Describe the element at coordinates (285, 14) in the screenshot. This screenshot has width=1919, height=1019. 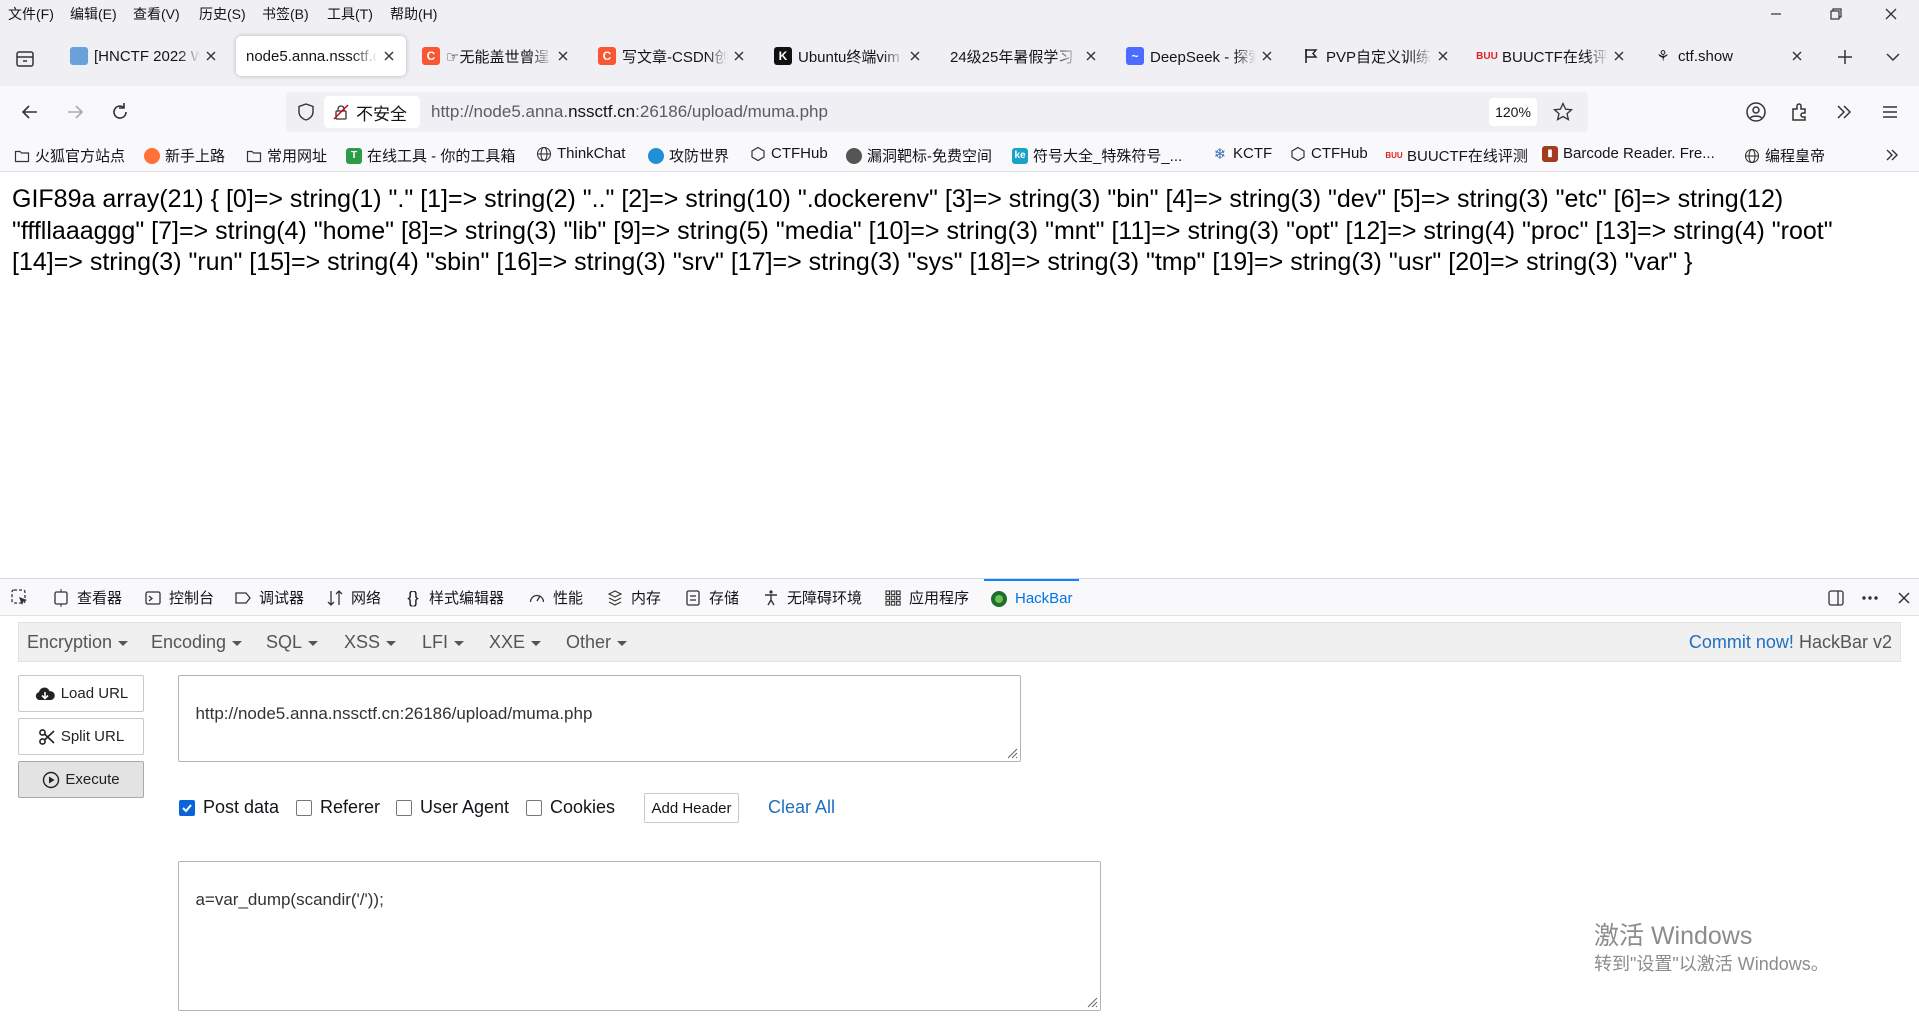
I see `menu-bookmarks: 书签(B)` at that location.